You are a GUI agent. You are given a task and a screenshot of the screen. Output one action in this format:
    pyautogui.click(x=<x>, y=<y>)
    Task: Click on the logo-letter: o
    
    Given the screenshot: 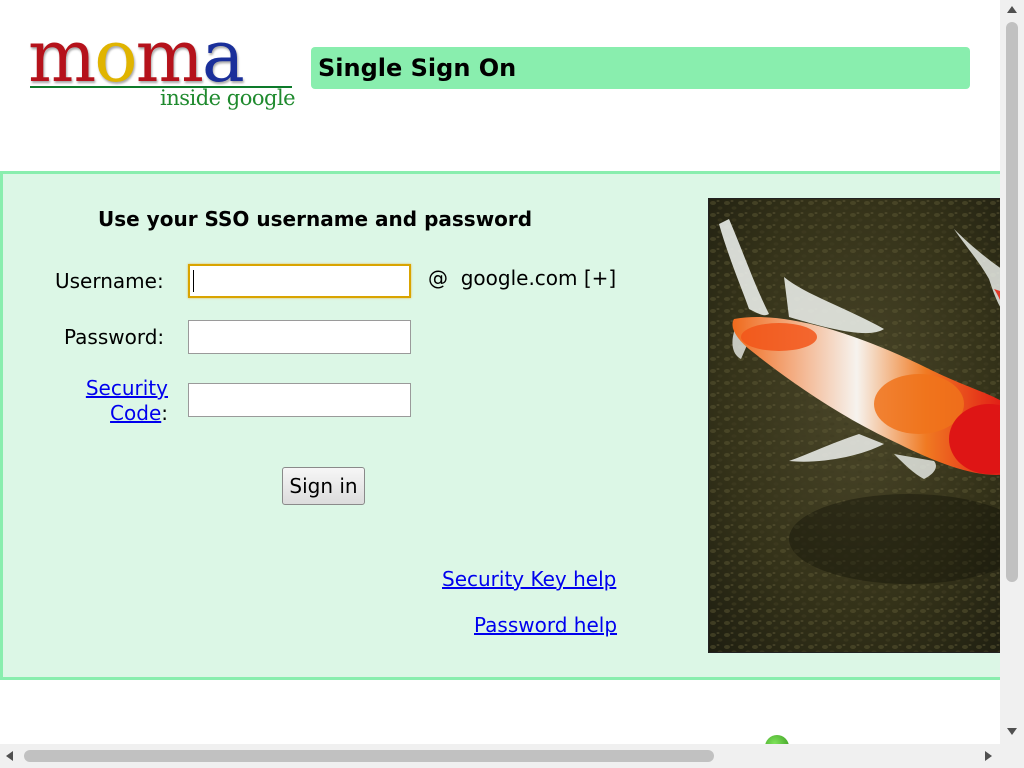 What is the action you would take?
    pyautogui.click(x=115, y=56)
    